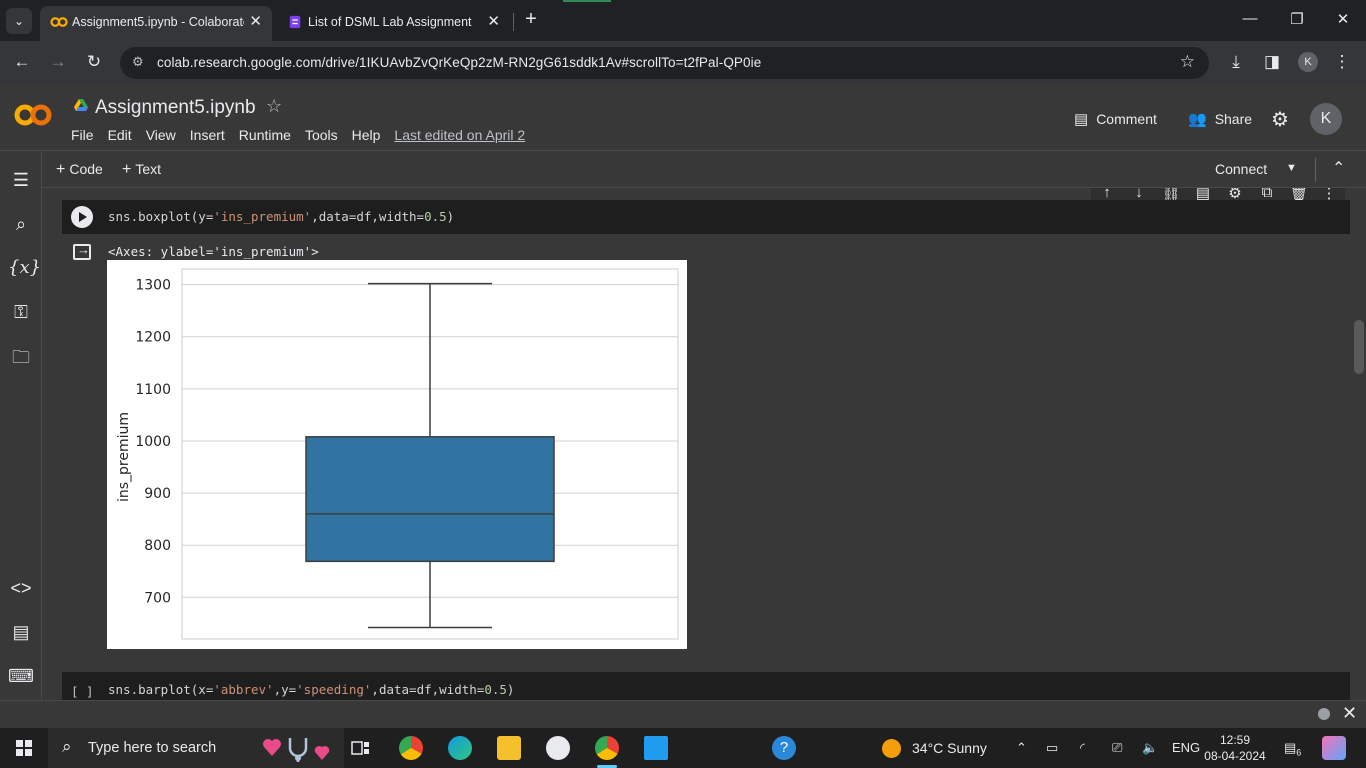 The height and width of the screenshot is (768, 1366). I want to click on files-folder-icon: 🗀, so click(21, 360).